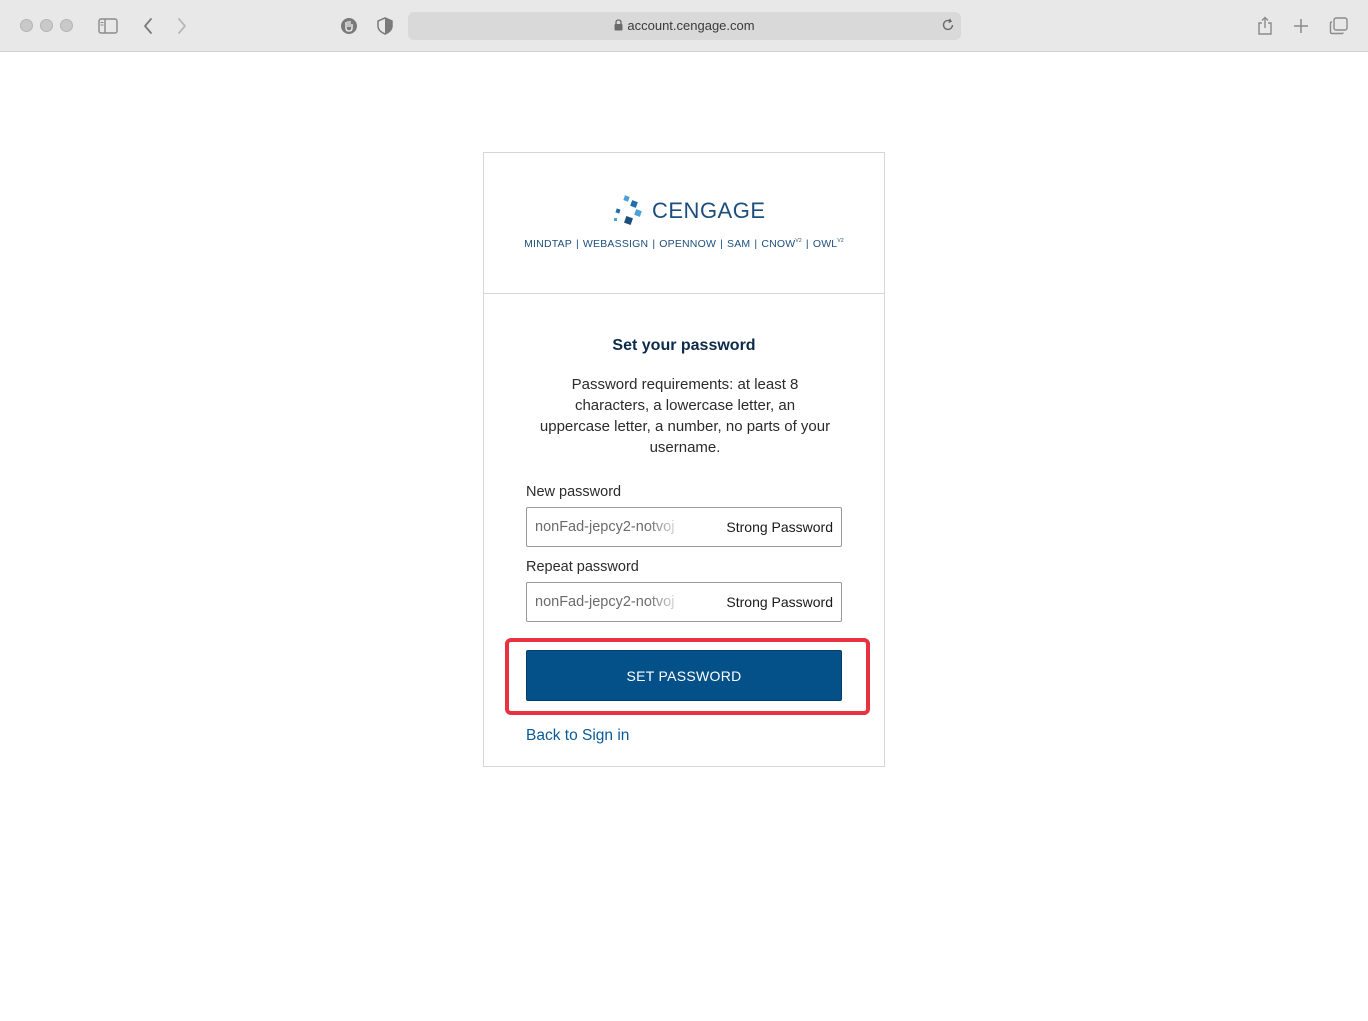  Describe the element at coordinates (1265, 26) in the screenshot. I see `share-icon` at that location.